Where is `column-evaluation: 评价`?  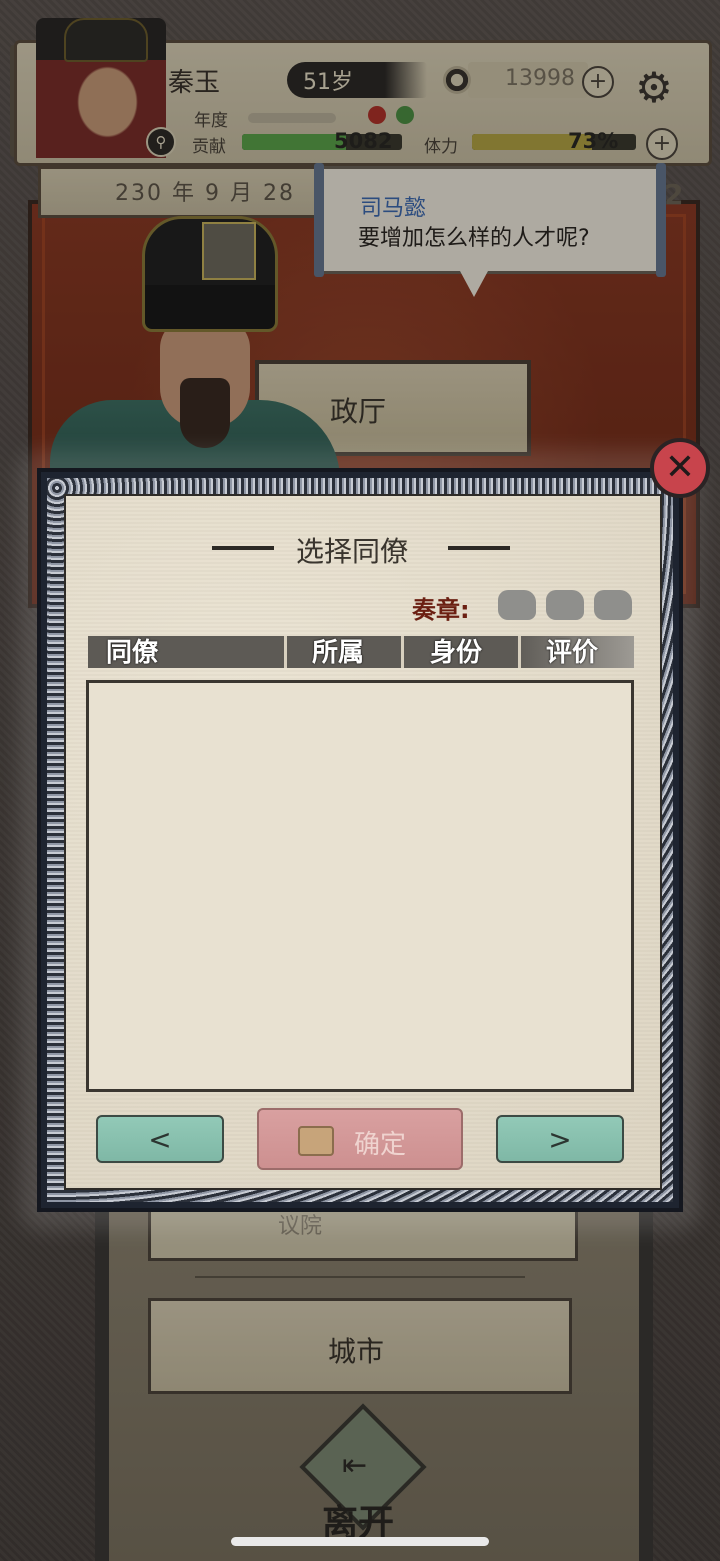 column-evaluation: 评价 is located at coordinates (572, 650).